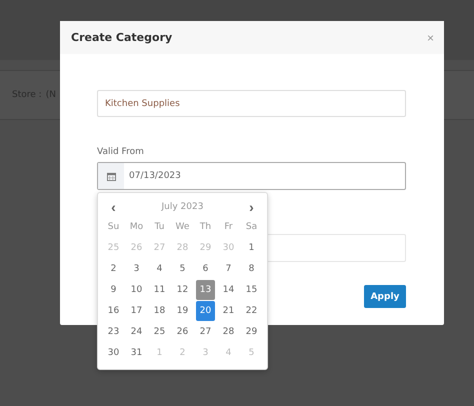 Image resolution: width=474 pixels, height=406 pixels. Describe the element at coordinates (136, 332) in the screenshot. I see `calendar-day: 24` at that location.